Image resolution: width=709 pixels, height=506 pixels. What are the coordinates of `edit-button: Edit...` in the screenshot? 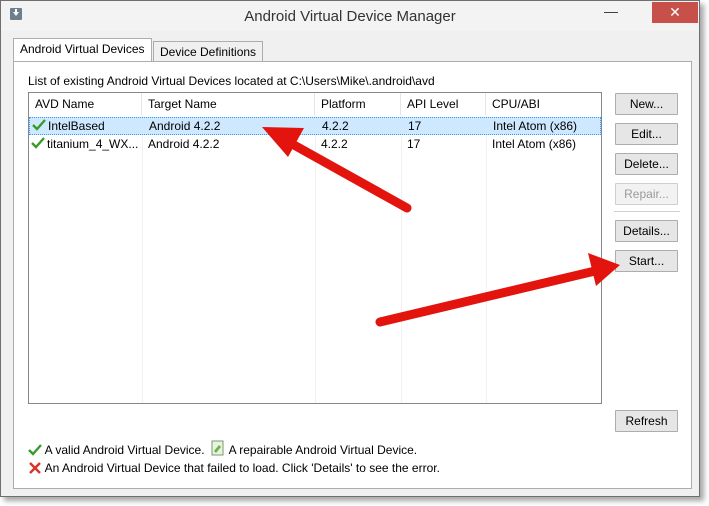 It's located at (646, 134).